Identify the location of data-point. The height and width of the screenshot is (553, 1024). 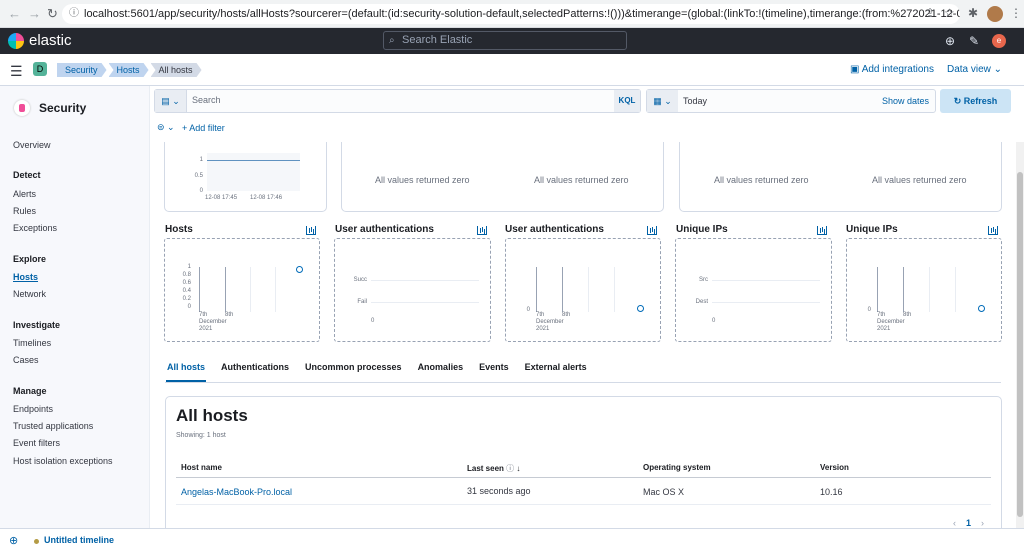
(299, 269).